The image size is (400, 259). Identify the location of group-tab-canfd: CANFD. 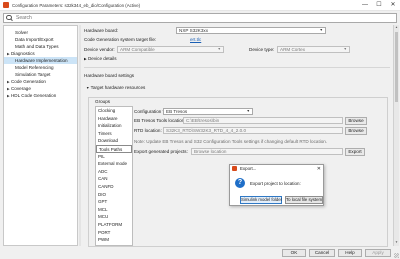
(114, 187).